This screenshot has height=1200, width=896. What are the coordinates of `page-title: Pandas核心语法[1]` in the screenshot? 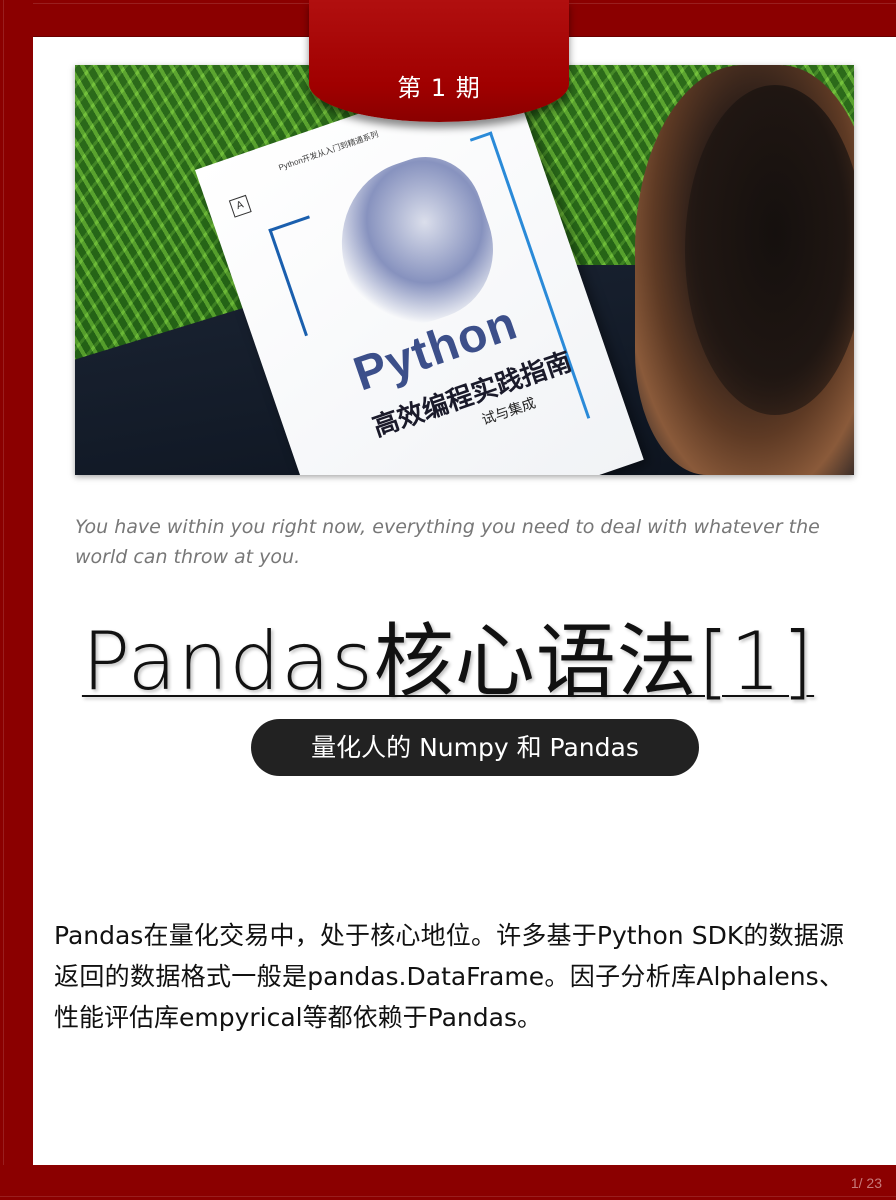 It's located at (448, 662).